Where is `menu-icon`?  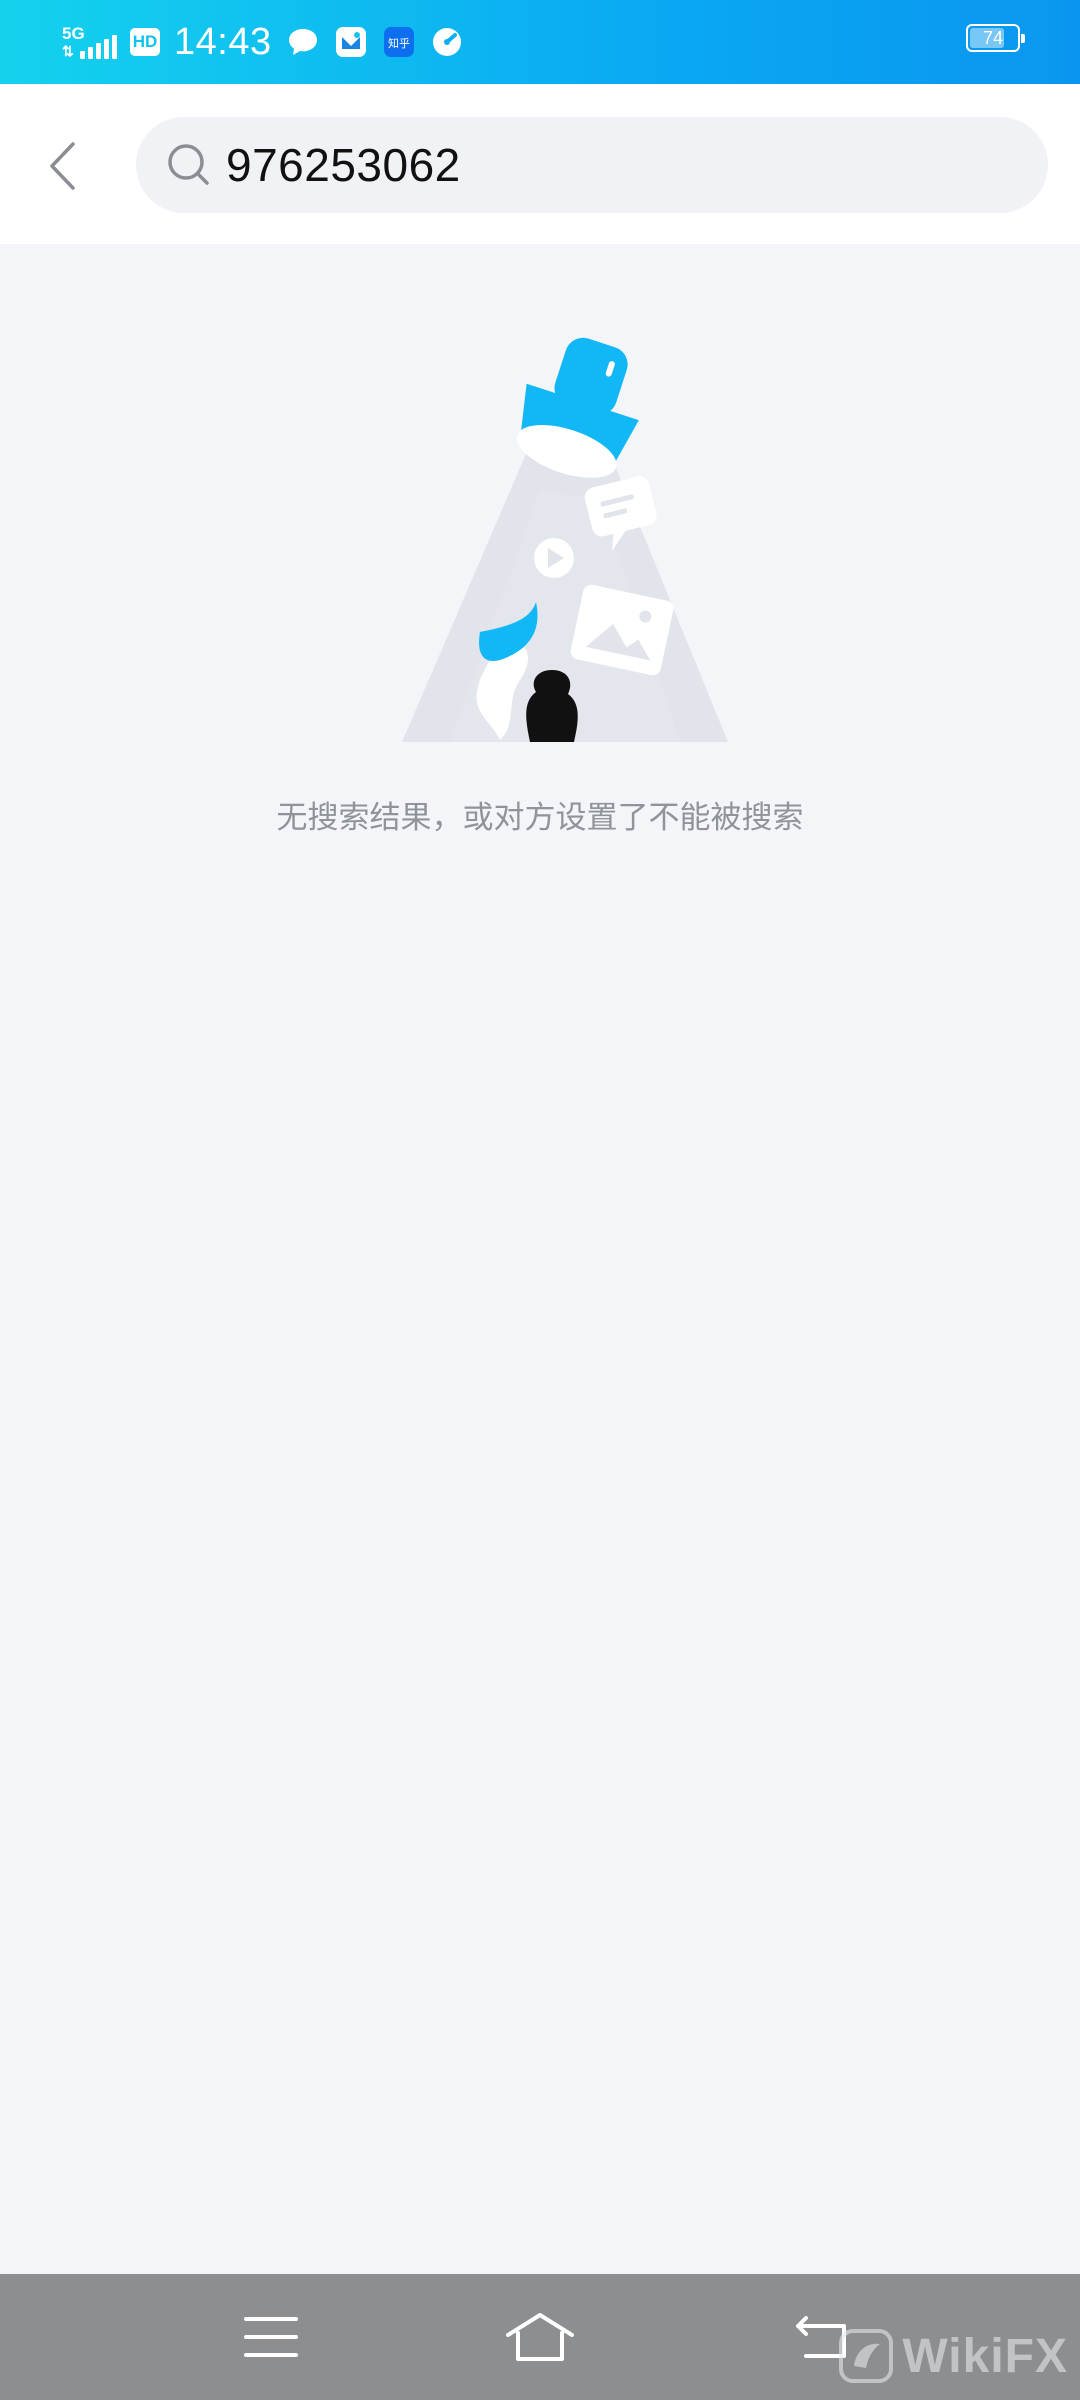 menu-icon is located at coordinates (271, 2337).